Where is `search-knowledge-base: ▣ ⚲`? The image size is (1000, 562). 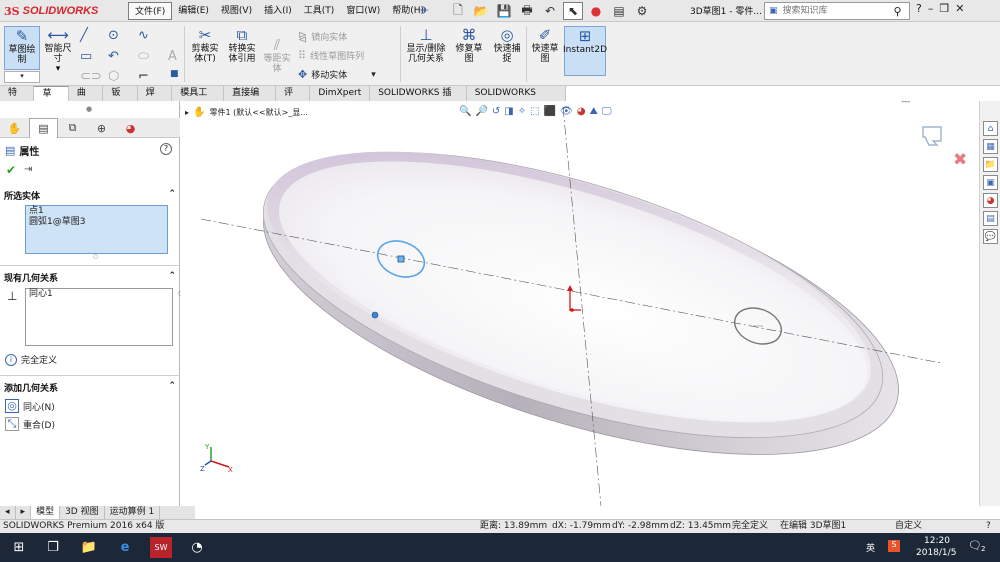
search-knowledge-base: ▣ ⚲ is located at coordinates (837, 11).